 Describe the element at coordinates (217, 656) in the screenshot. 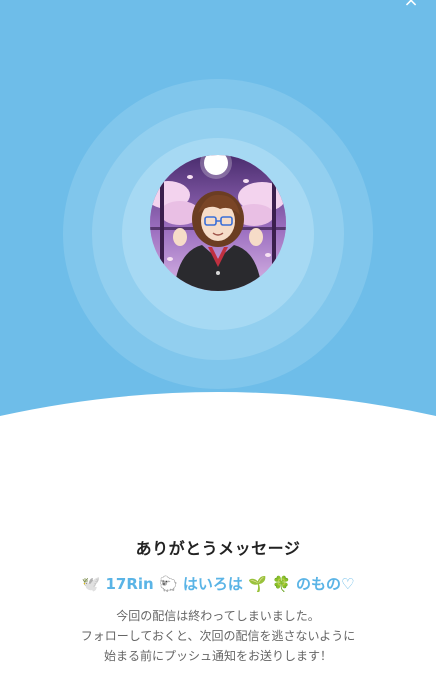

I see `description-line-3: 始まる前にプッシュ通知をお送りします！` at that location.